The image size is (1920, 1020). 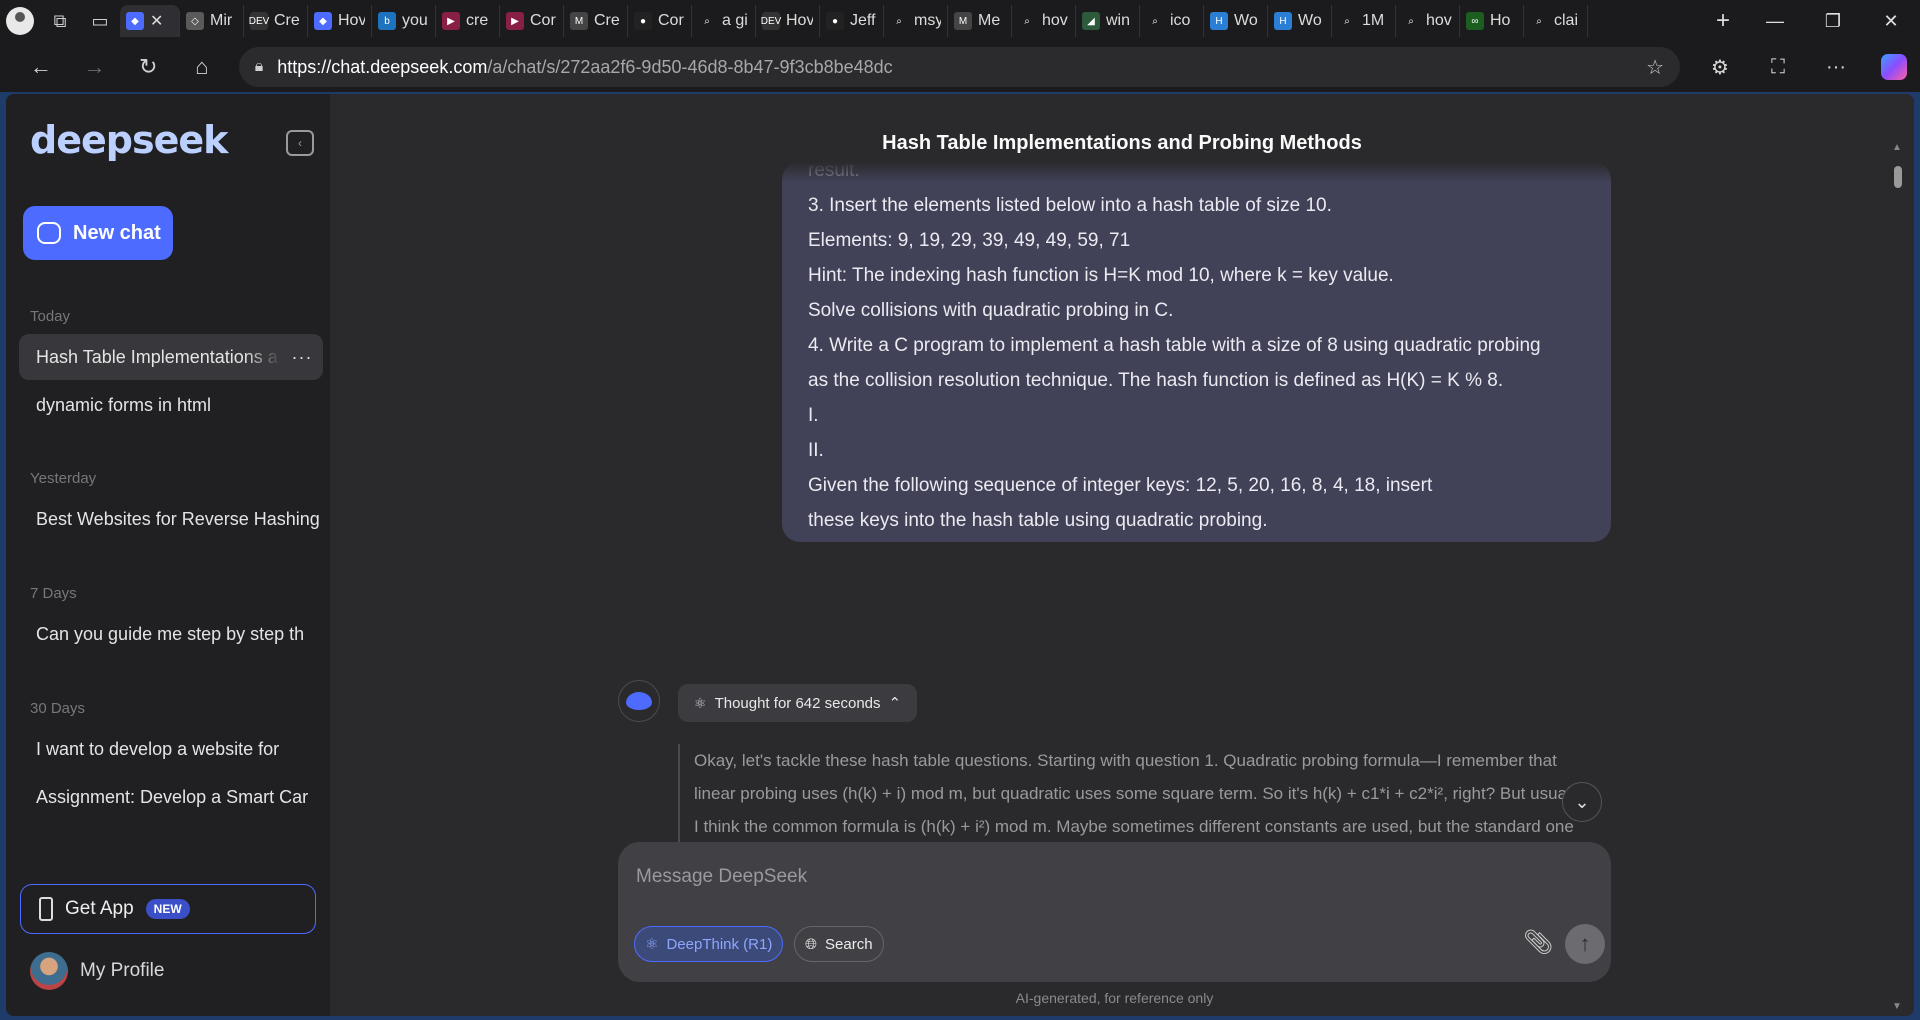 I want to click on avatar, so click(x=49, y=971).